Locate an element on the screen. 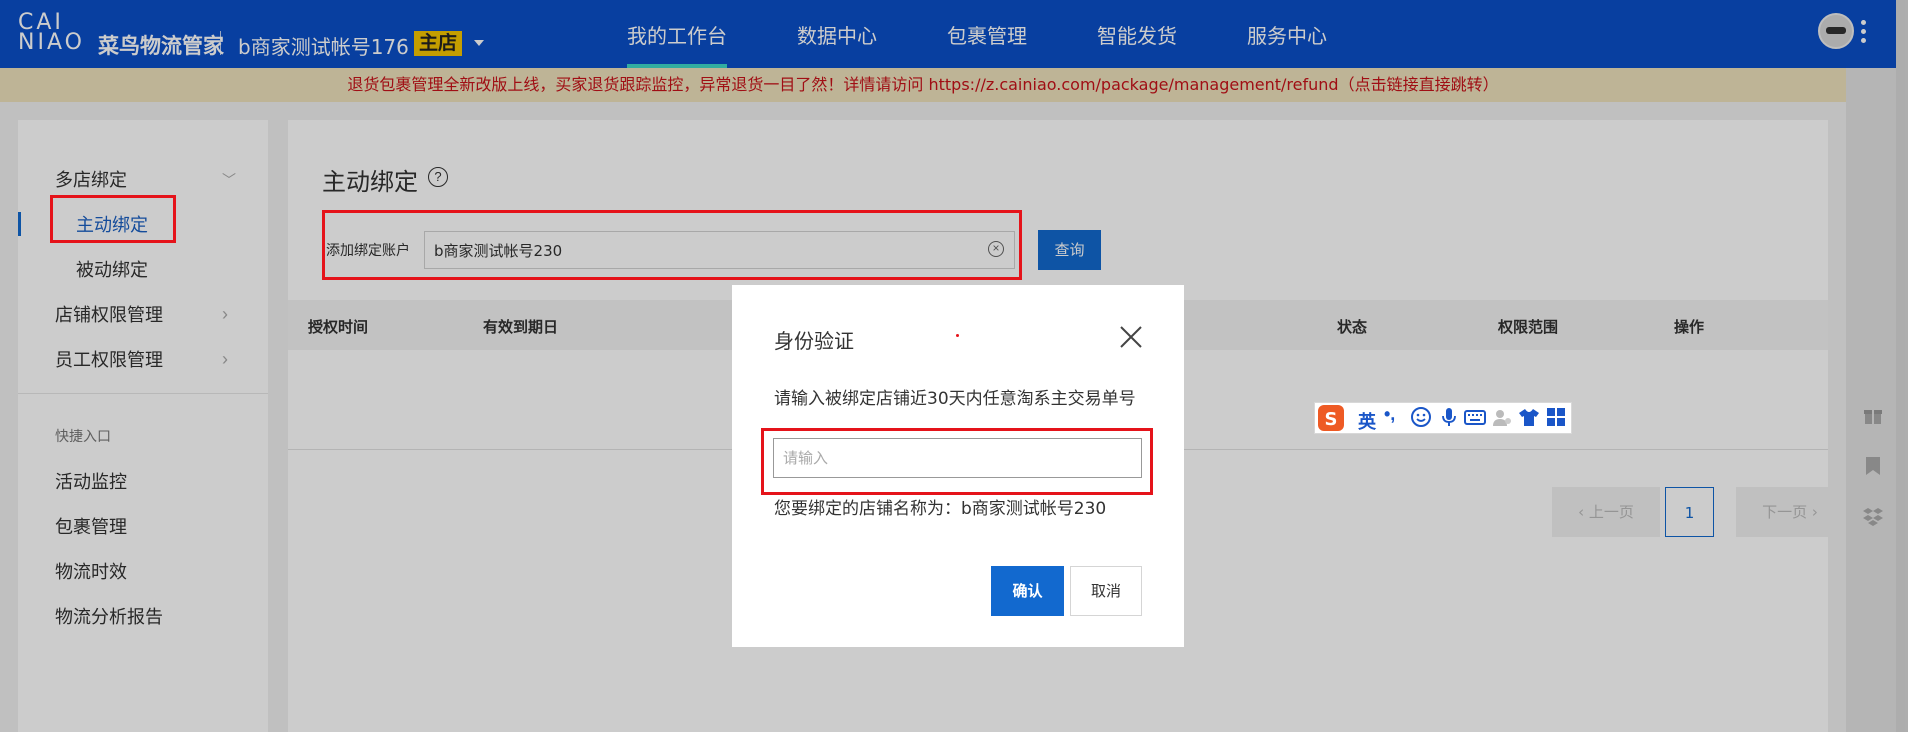 This screenshot has height=732, width=1908. confirm-button: 确认 is located at coordinates (1027, 591).